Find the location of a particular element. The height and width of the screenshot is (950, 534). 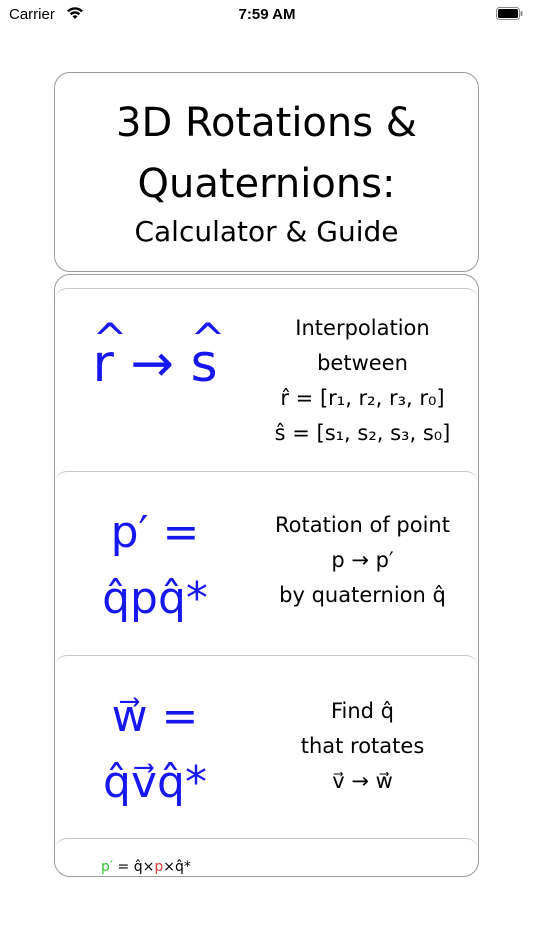

desc-line: that rotates is located at coordinates (362, 746).